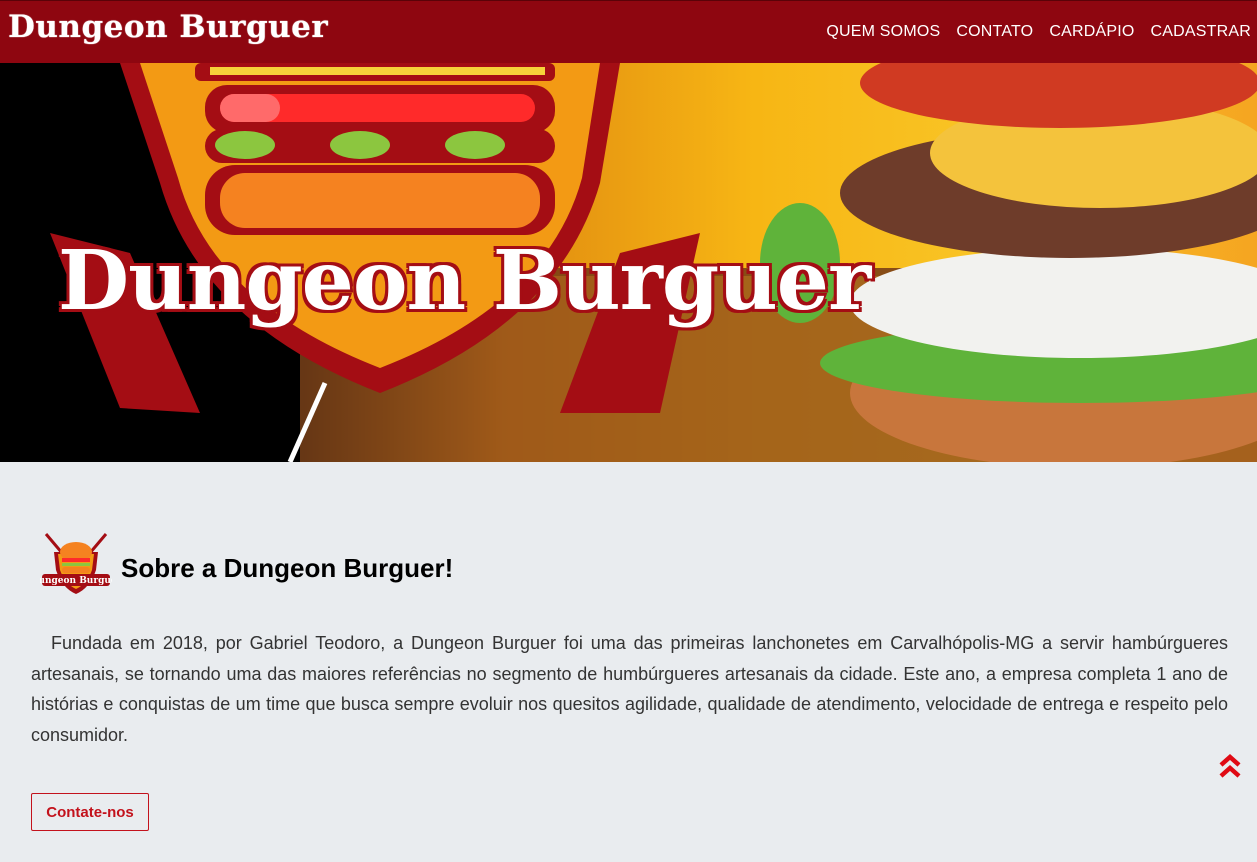 Image resolution: width=1257 pixels, height=862 pixels. What do you see at coordinates (883, 32) in the screenshot?
I see `nav-link-quem-somos: QUEM SOMOS` at bounding box center [883, 32].